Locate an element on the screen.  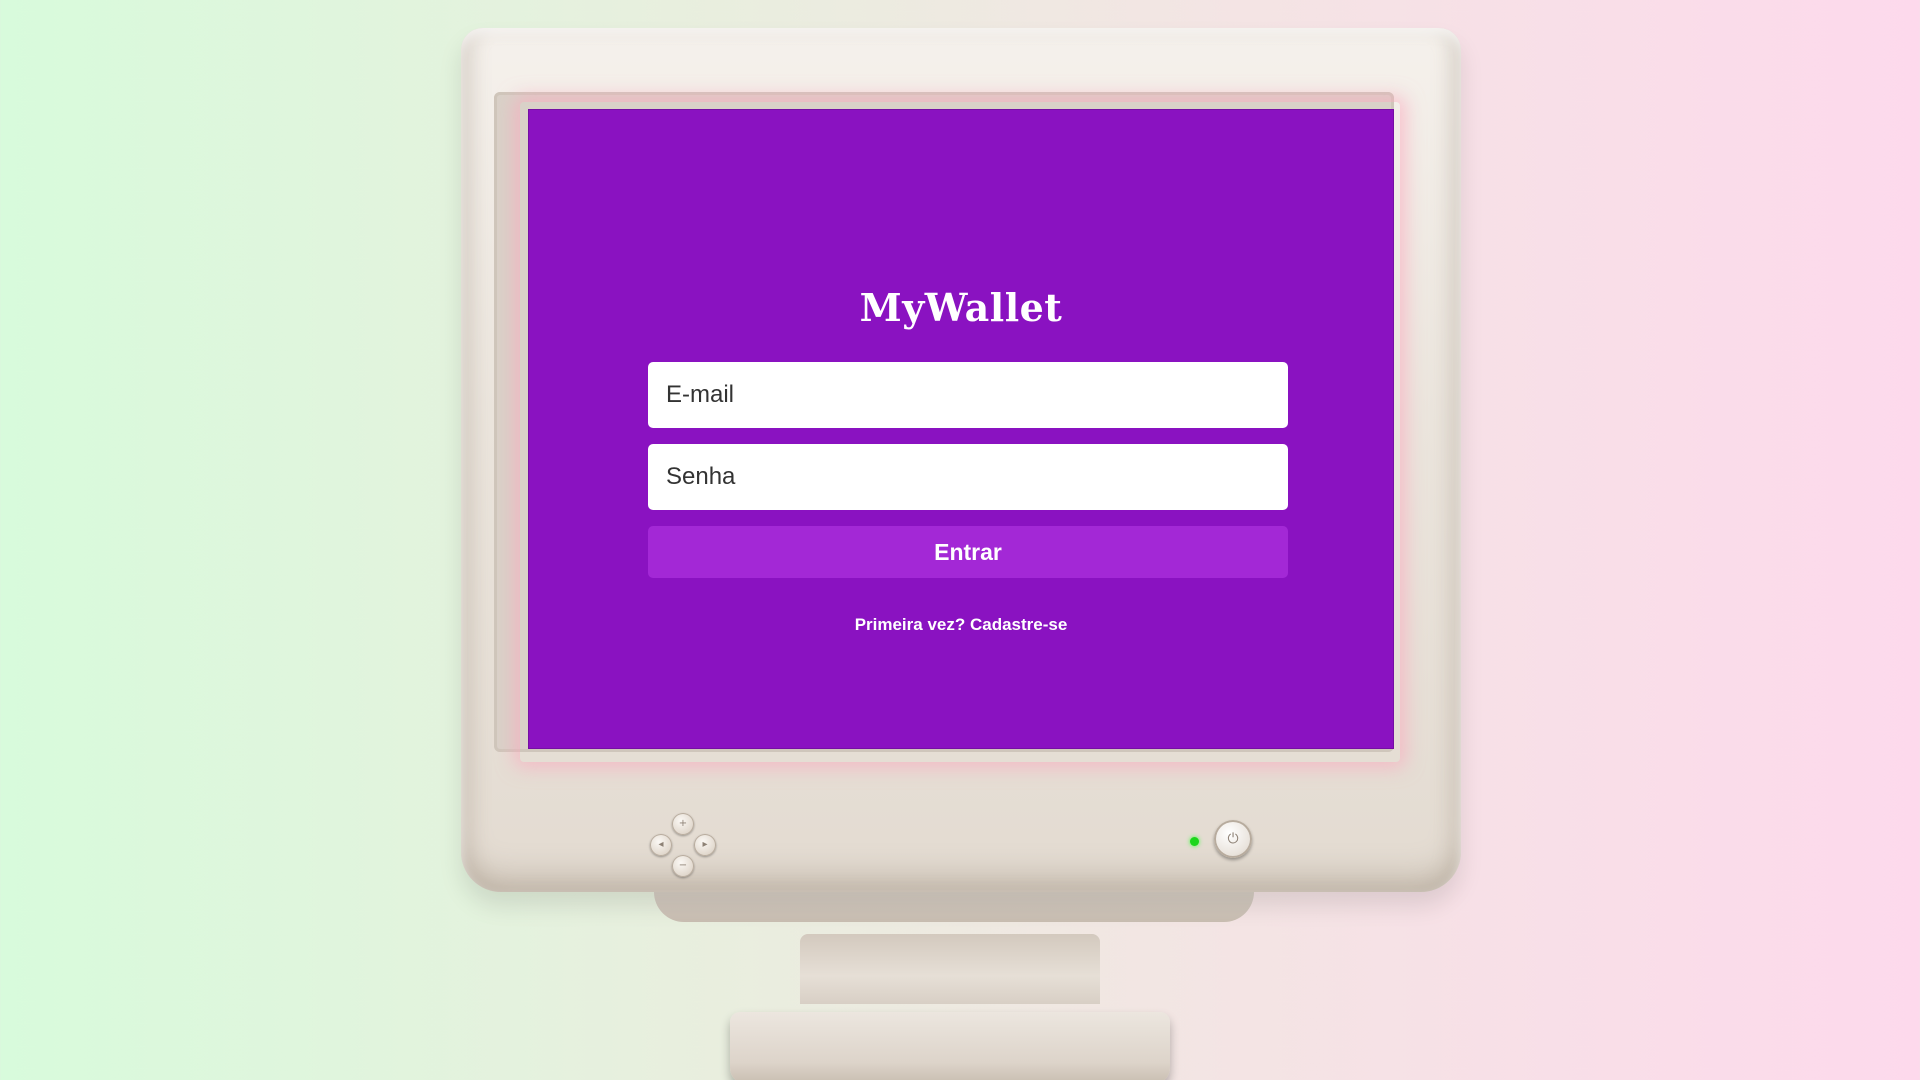
app-logo: MyWallet is located at coordinates (961, 307).